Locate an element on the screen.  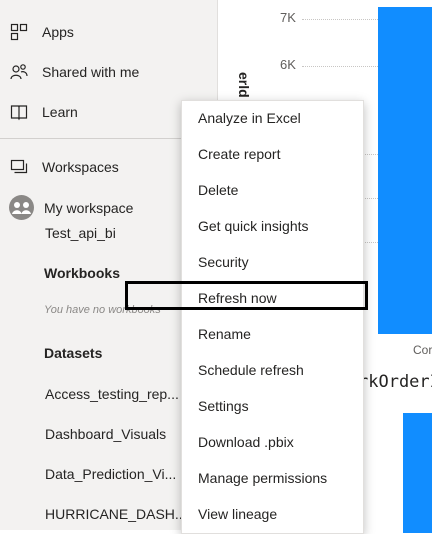
menu-item-label: Manage permissions is located at coordinates (263, 478).